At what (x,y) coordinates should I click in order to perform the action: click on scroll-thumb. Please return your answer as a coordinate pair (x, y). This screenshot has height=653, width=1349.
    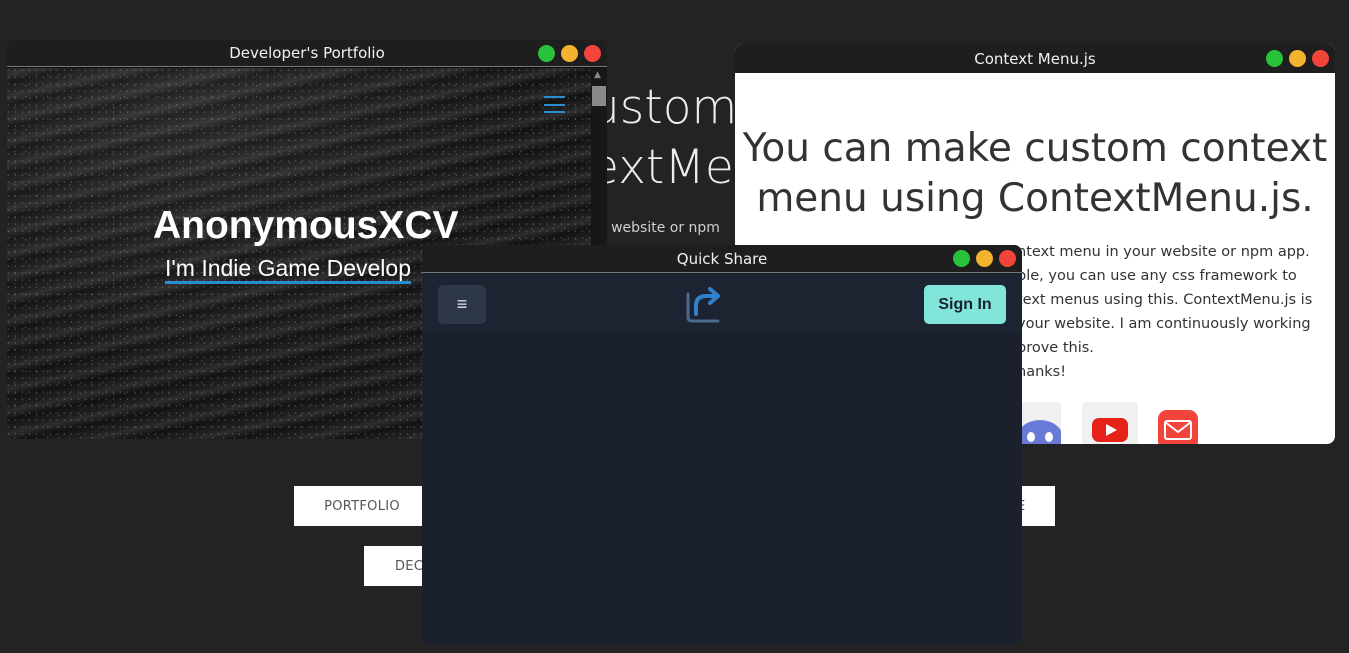
    Looking at the image, I should click on (599, 96).